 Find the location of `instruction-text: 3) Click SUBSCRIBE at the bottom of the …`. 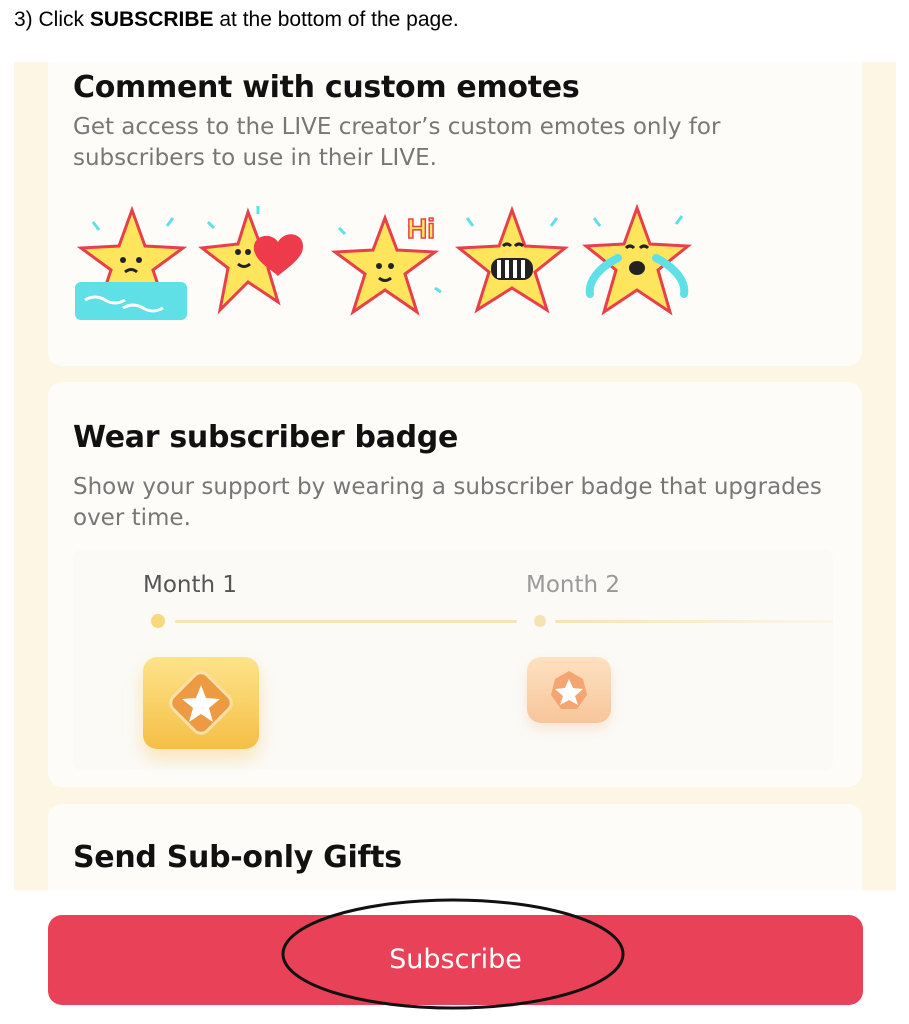

instruction-text: 3) Click SUBSCRIBE at the bottom of the … is located at coordinates (236, 20).